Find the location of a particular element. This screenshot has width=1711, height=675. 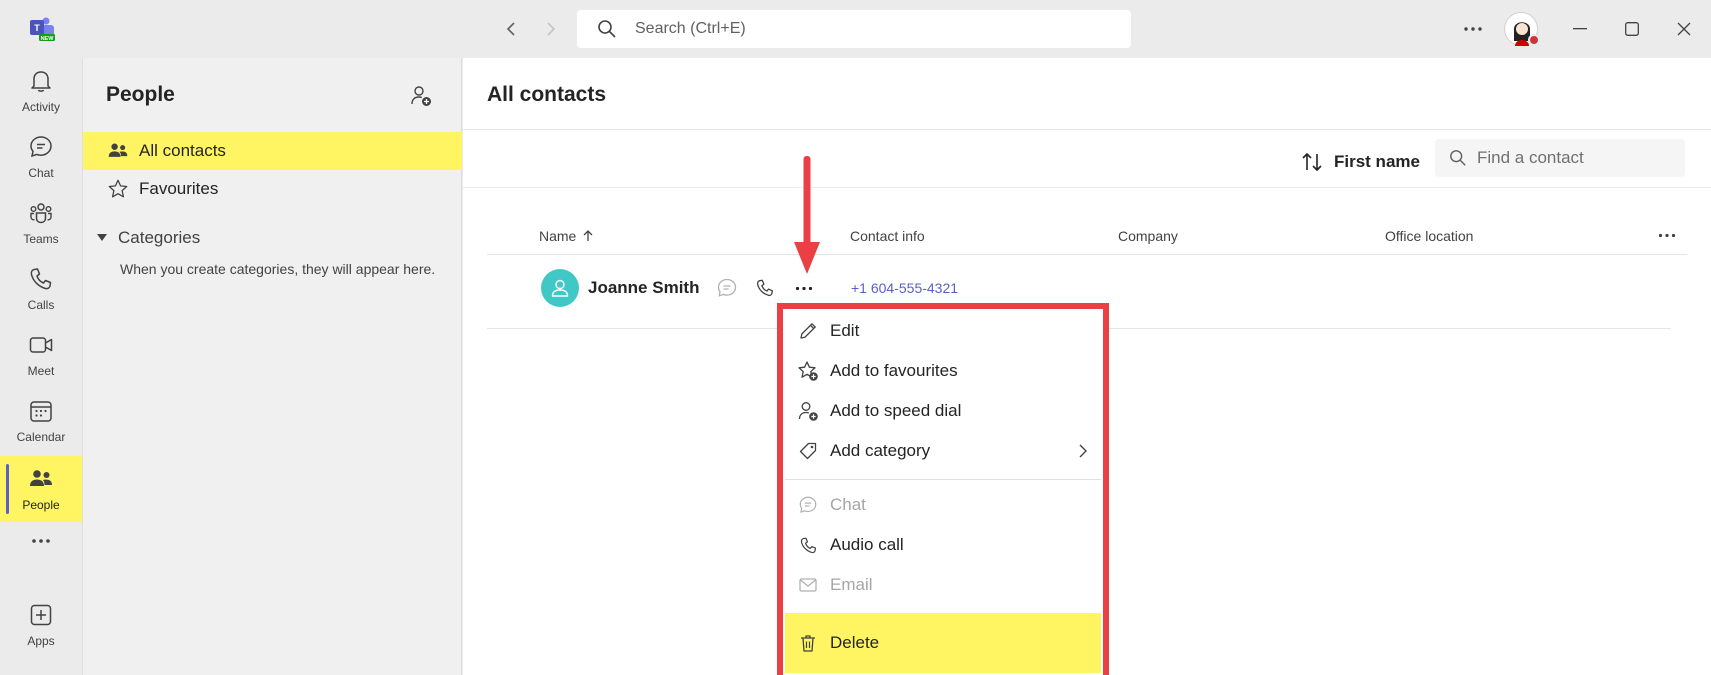

column-options-button is located at coordinates (1667, 235).